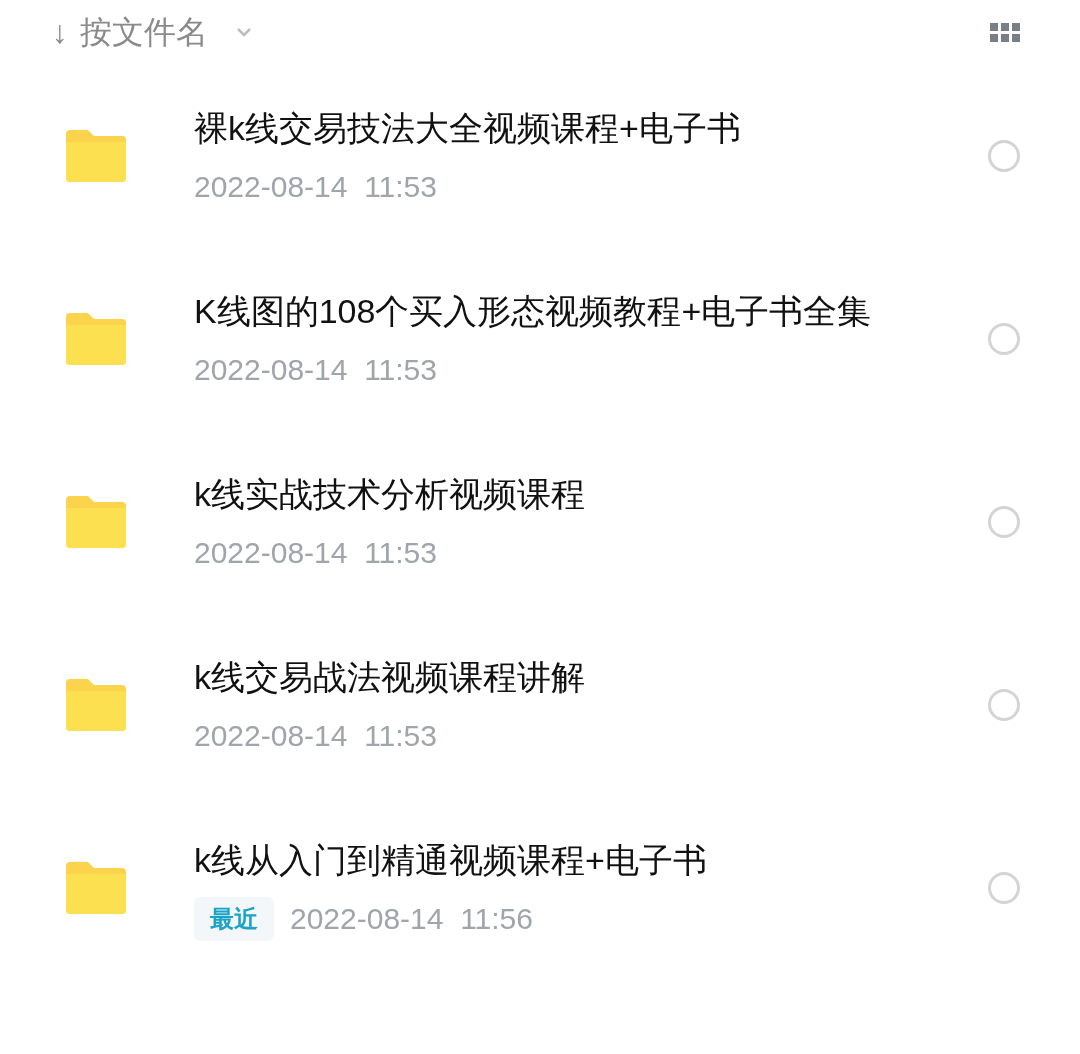 Image resolution: width=1080 pixels, height=1054 pixels. Describe the element at coordinates (234, 918) in the screenshot. I see `recent-tag: 最近` at that location.